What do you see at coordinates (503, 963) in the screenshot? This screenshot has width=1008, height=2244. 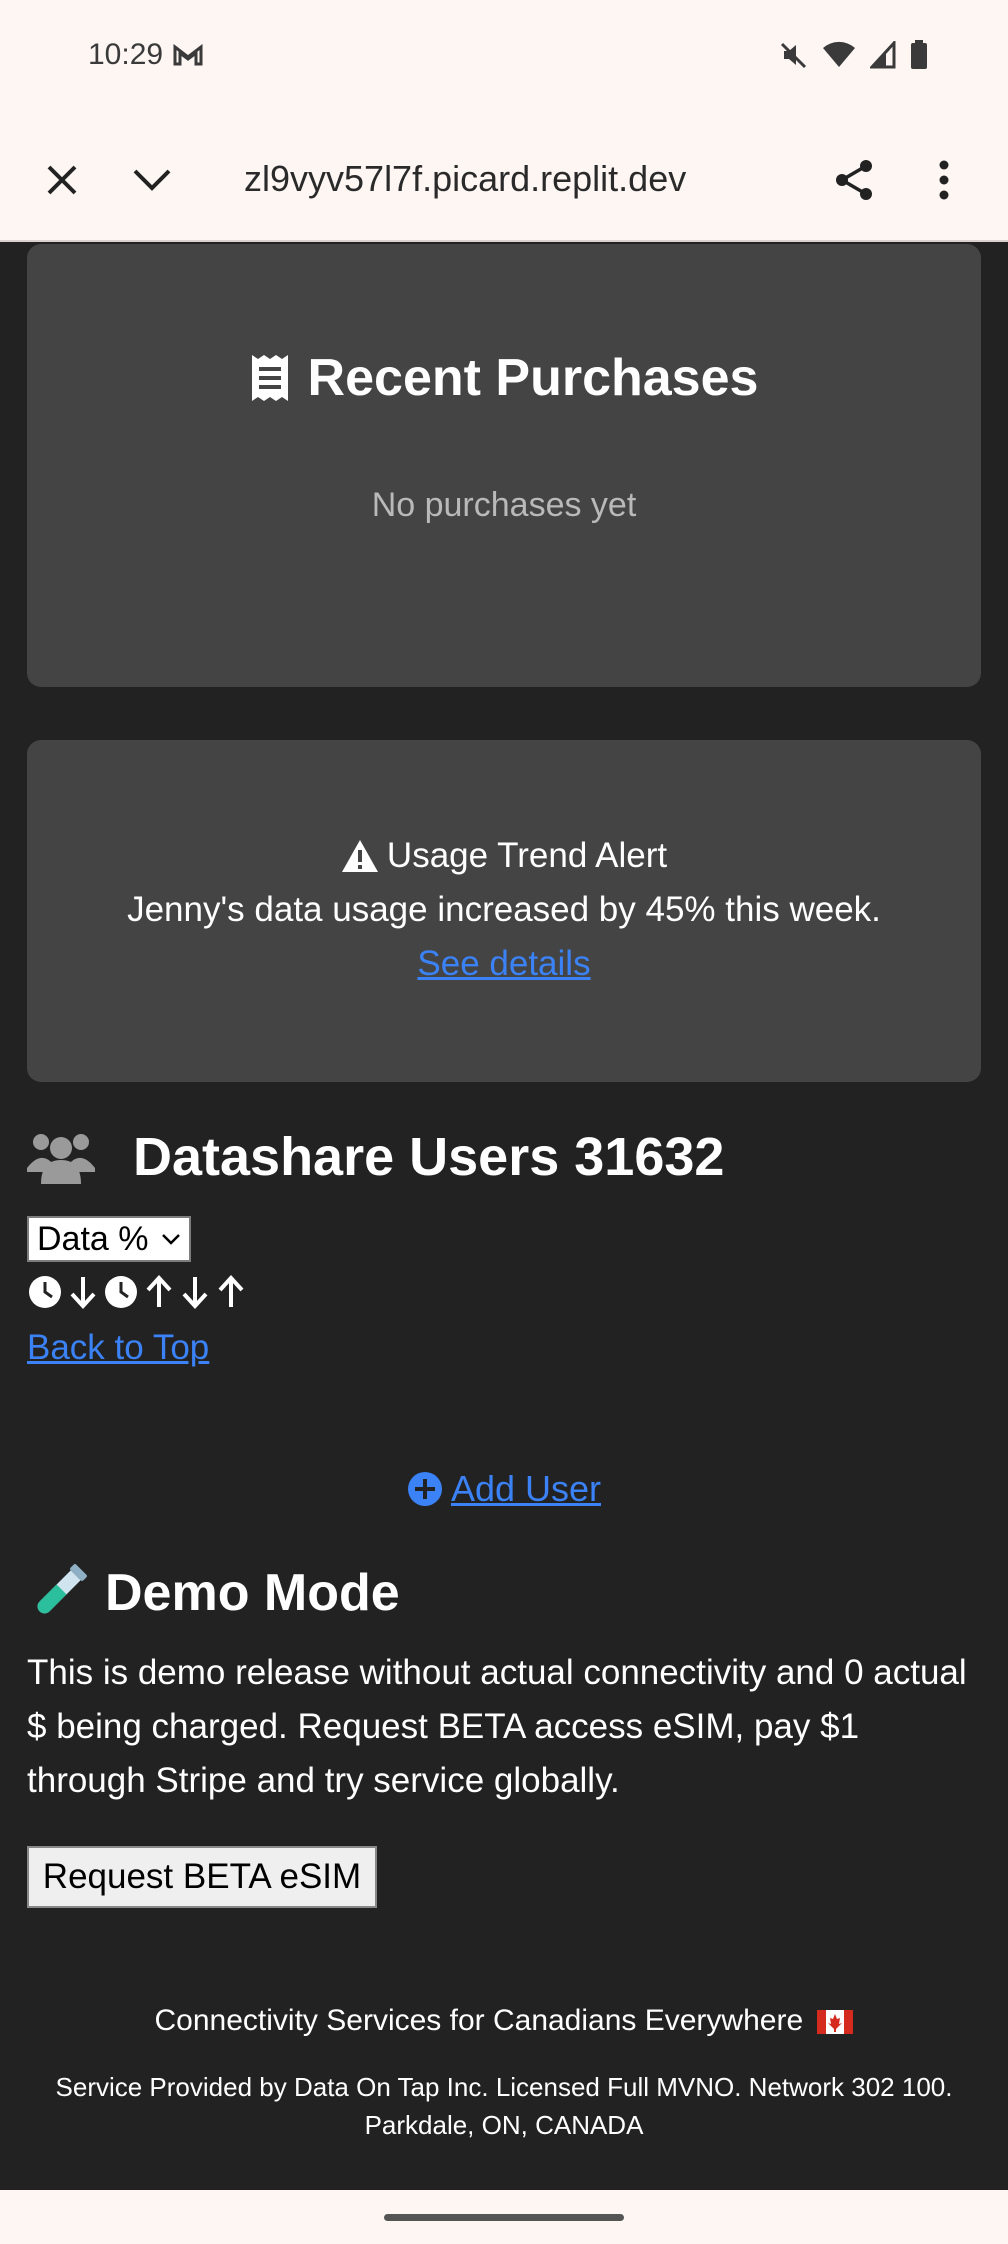 I see `see-details-link: See details` at bounding box center [503, 963].